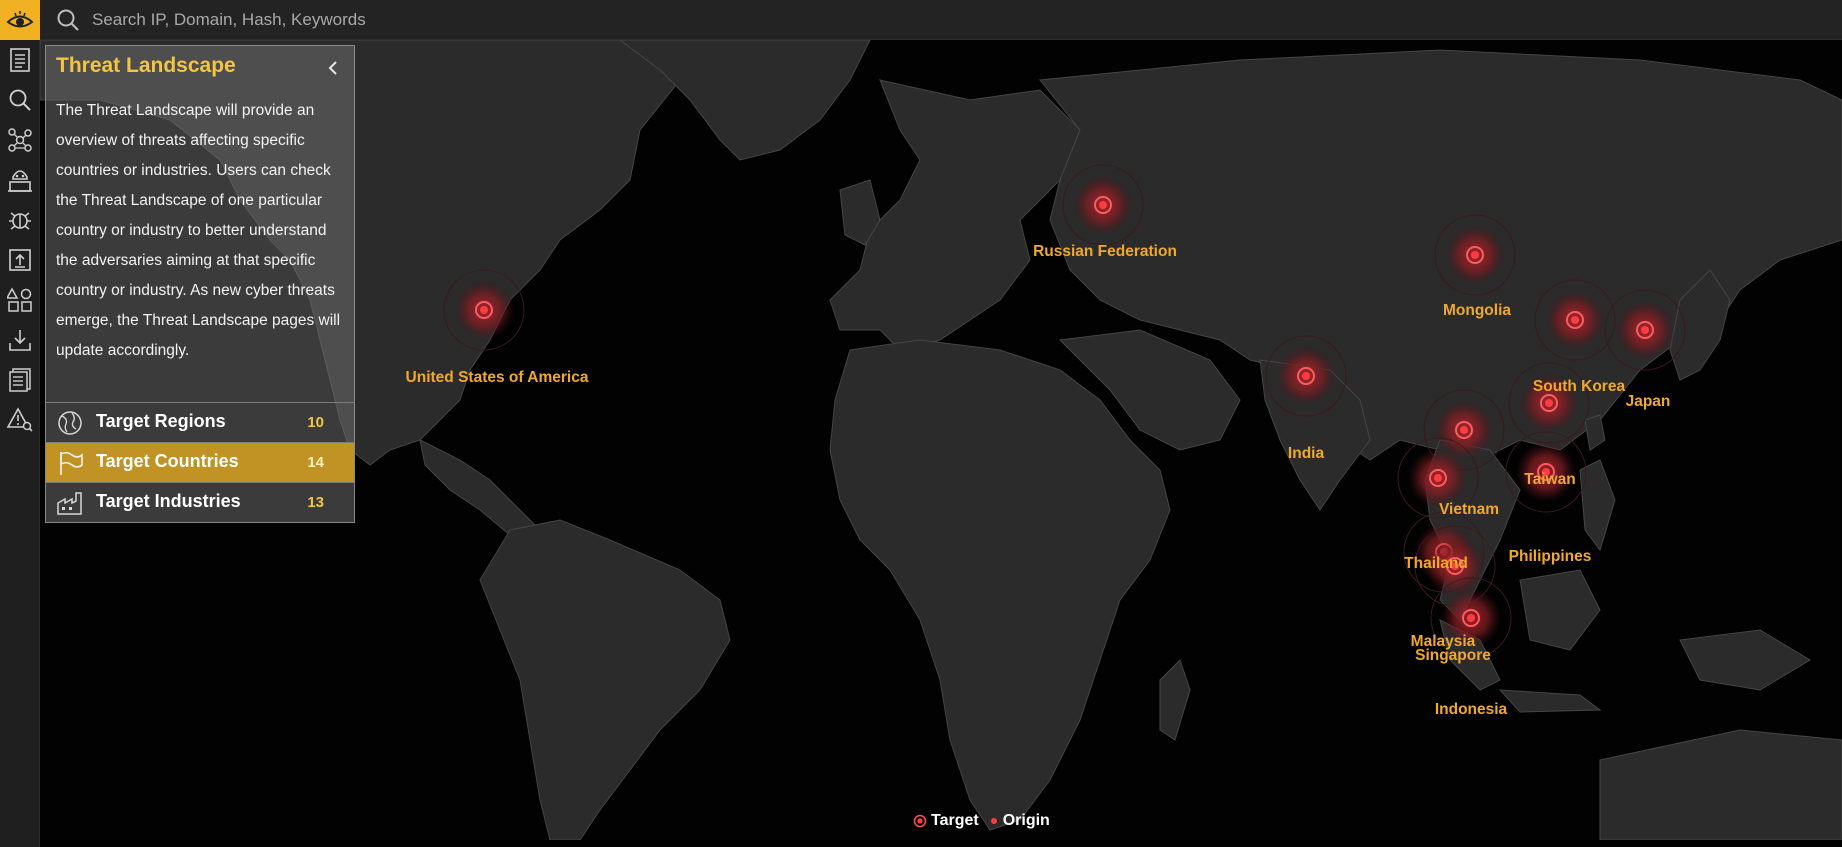 Image resolution: width=1842 pixels, height=847 pixels. I want to click on country-label-philippines: Philippines, so click(1550, 557).